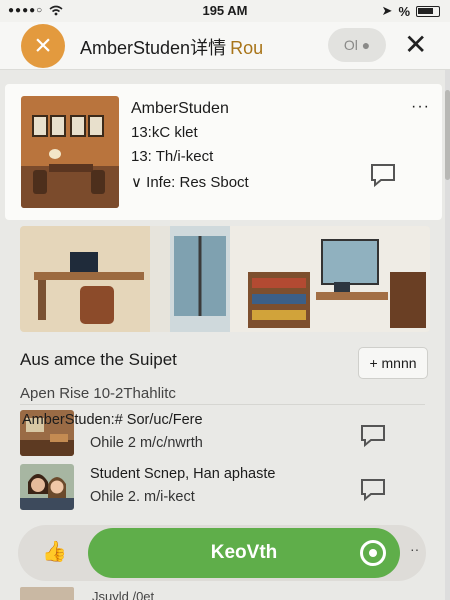  Describe the element at coordinates (70, 152) in the screenshot. I see `room-thumbnail` at that location.